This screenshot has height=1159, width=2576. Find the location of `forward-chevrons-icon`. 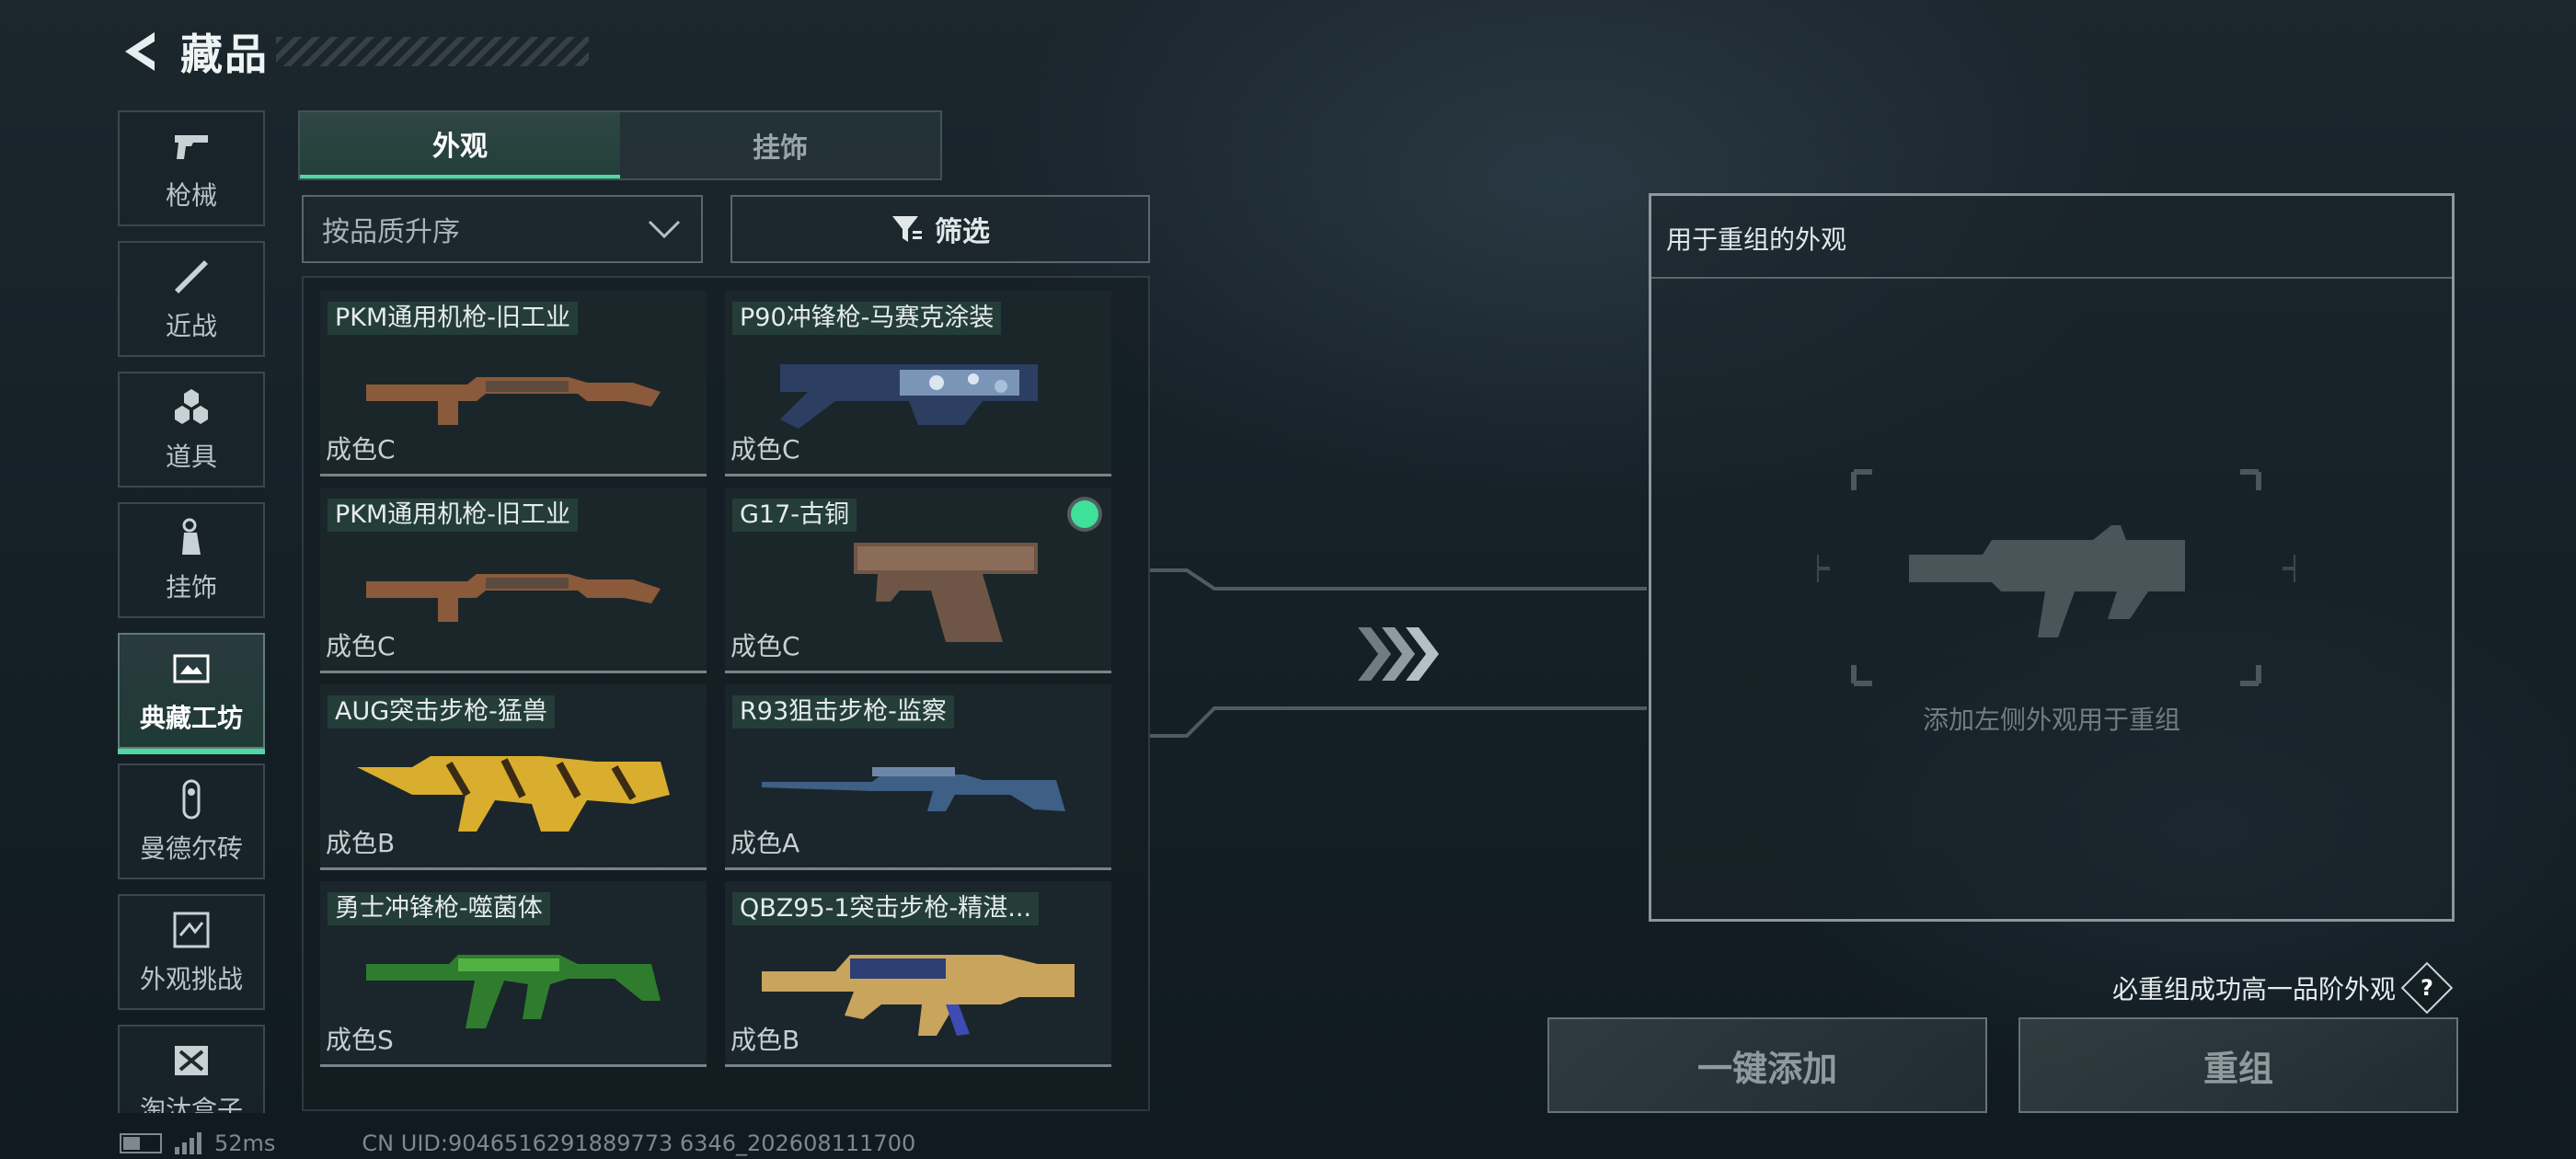

forward-chevrons-icon is located at coordinates (1398, 654).